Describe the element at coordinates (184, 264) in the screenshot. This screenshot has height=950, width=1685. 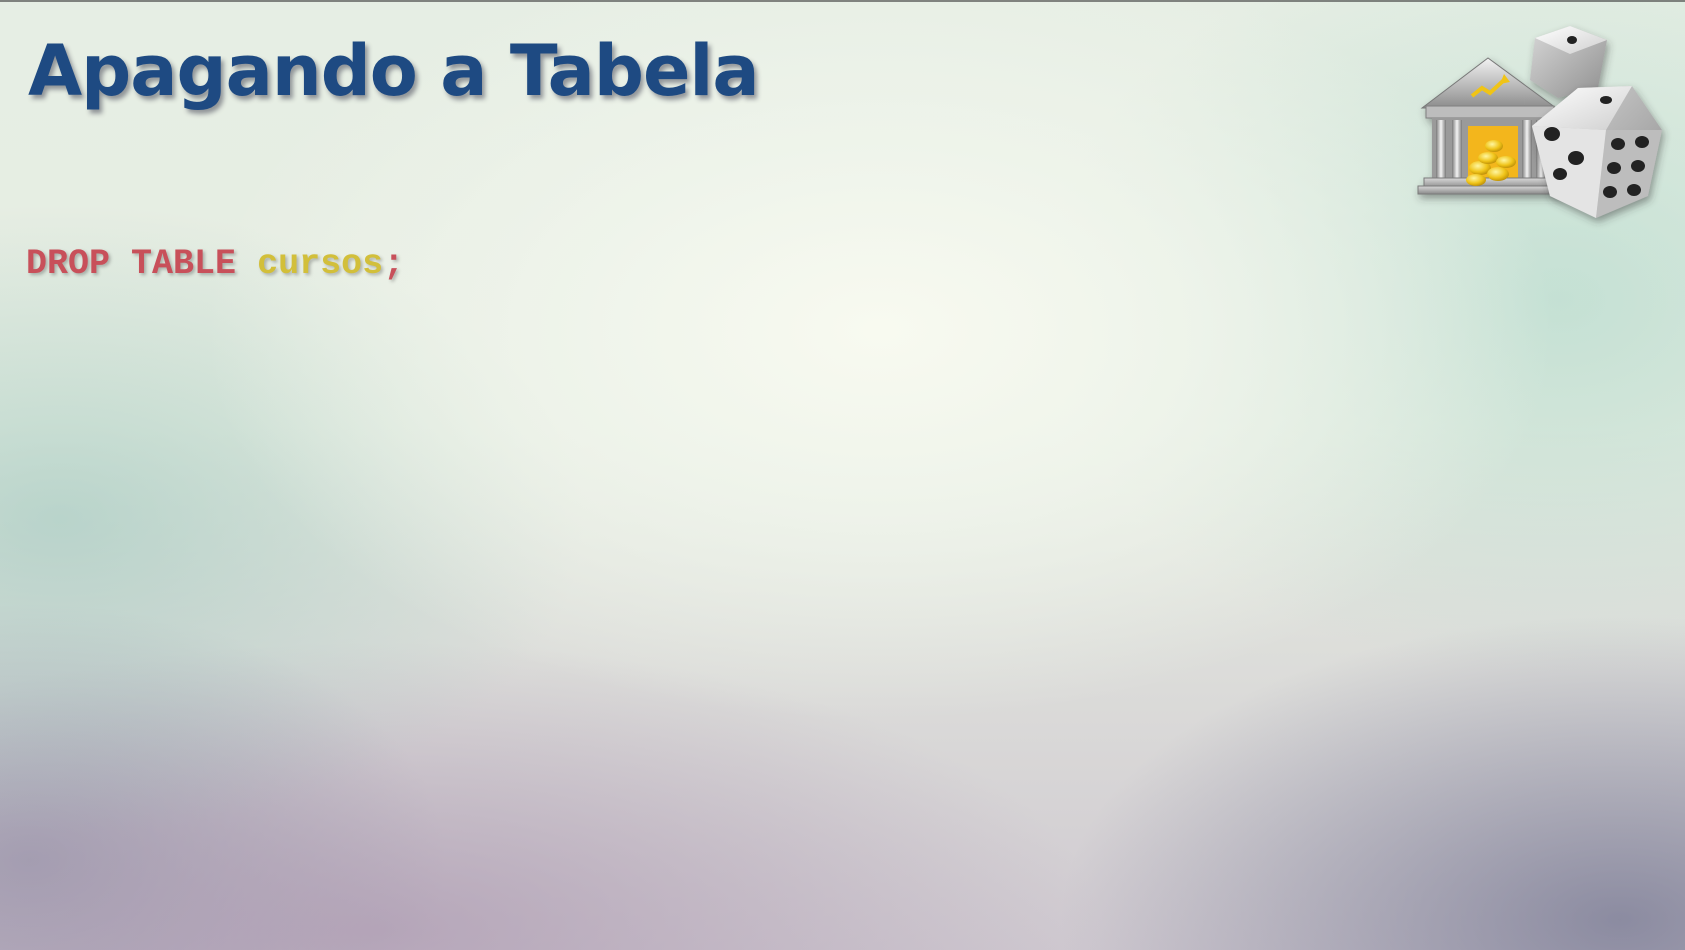
I see `sql-keyword-table: TABLE` at that location.